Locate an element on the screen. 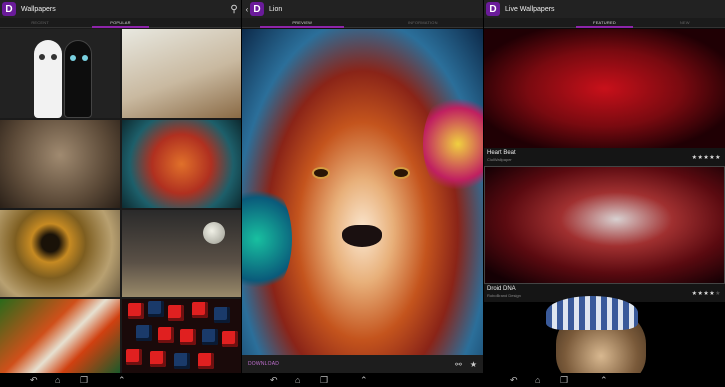 The image size is (725, 387). wallpaper-name: Heart Beat is located at coordinates (501, 153).